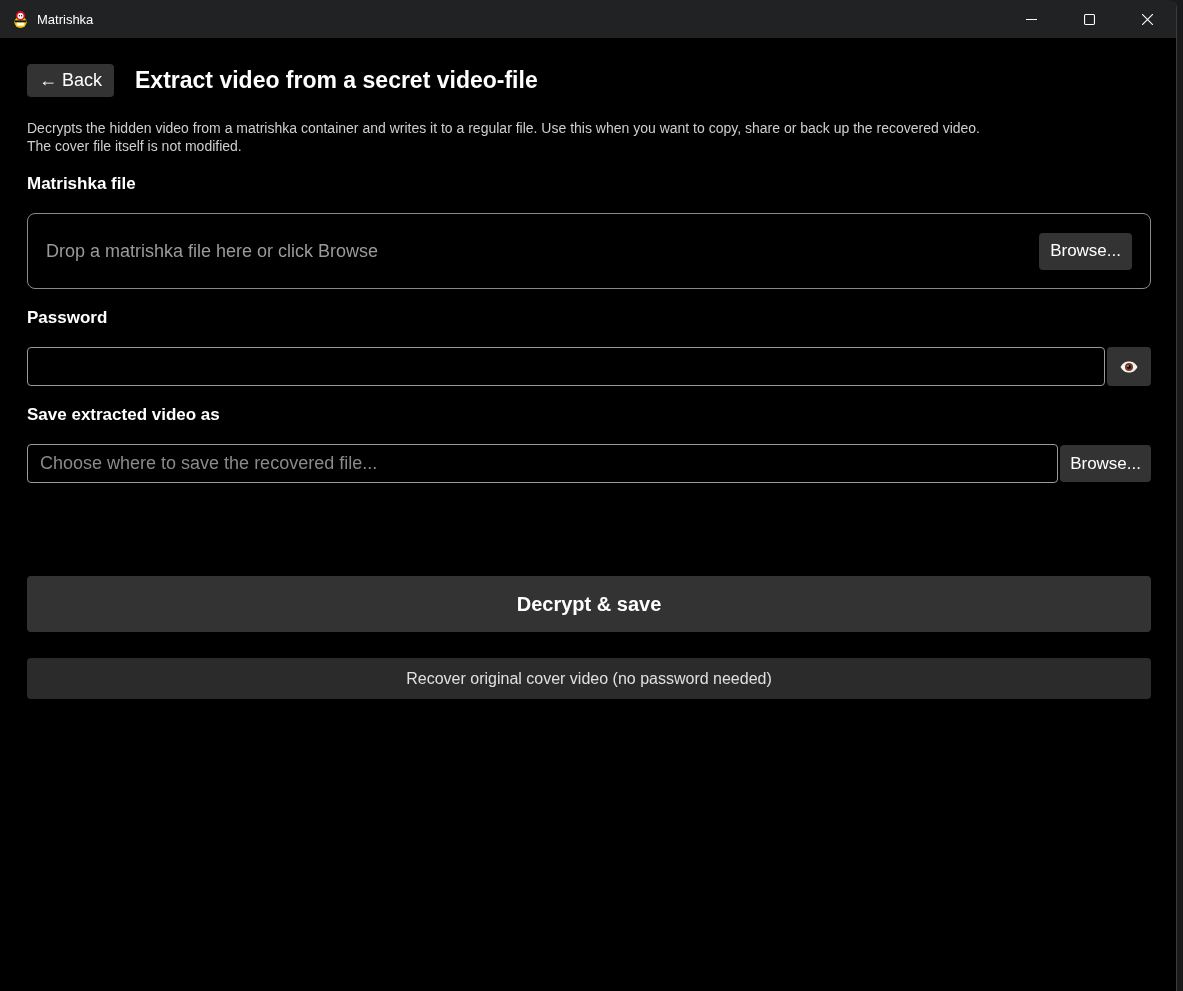 The width and height of the screenshot is (1183, 991). What do you see at coordinates (212, 251) in the screenshot?
I see `drop-zone-hint: Drop a matrishka file here or click Browse` at bounding box center [212, 251].